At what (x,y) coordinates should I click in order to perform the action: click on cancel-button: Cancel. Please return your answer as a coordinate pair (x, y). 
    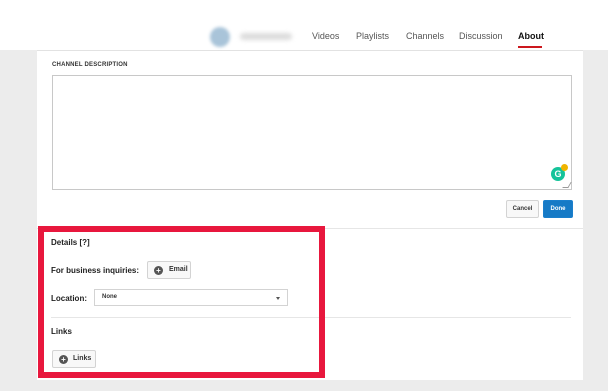
    Looking at the image, I should click on (522, 209).